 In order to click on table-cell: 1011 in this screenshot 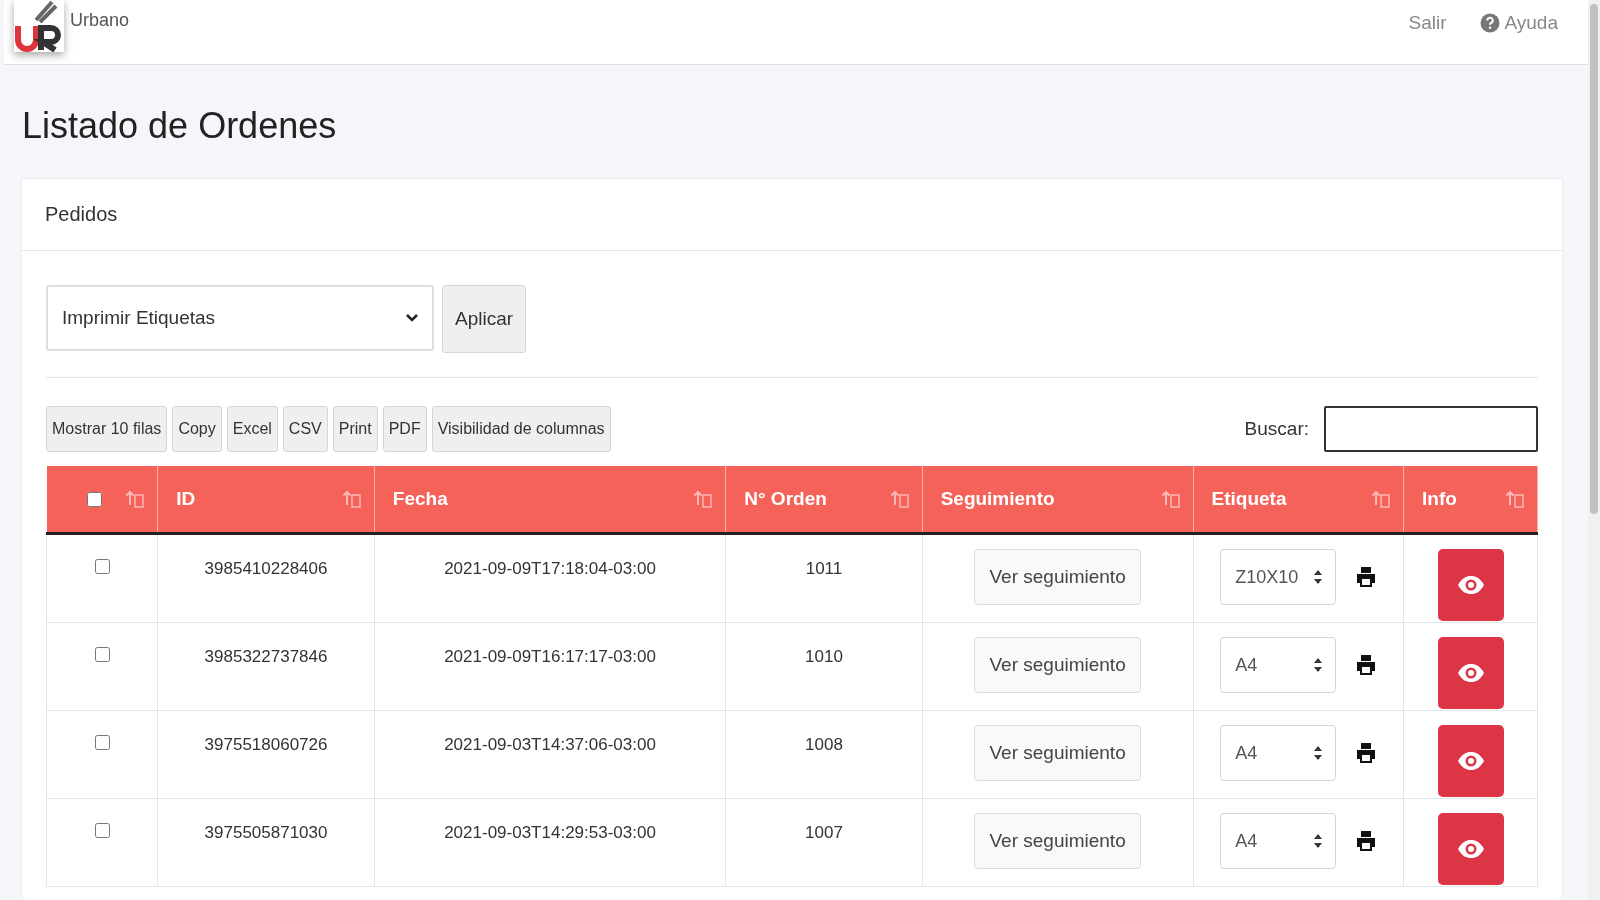, I will do `click(824, 568)`.